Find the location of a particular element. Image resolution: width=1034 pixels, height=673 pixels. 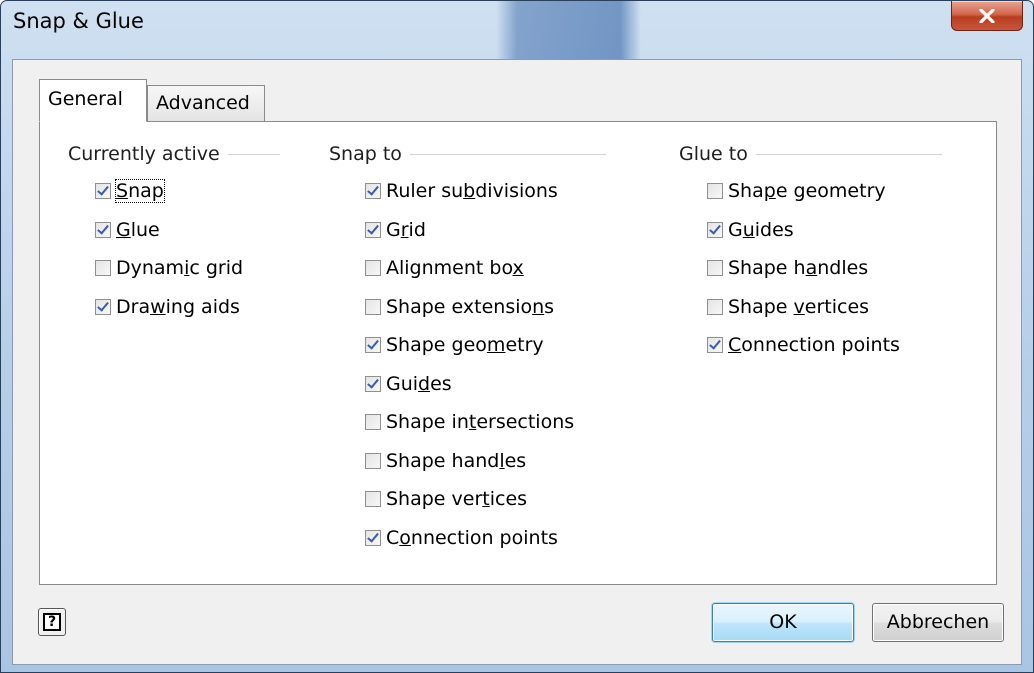

checkbox-label: Snap is located at coordinates (140, 191).